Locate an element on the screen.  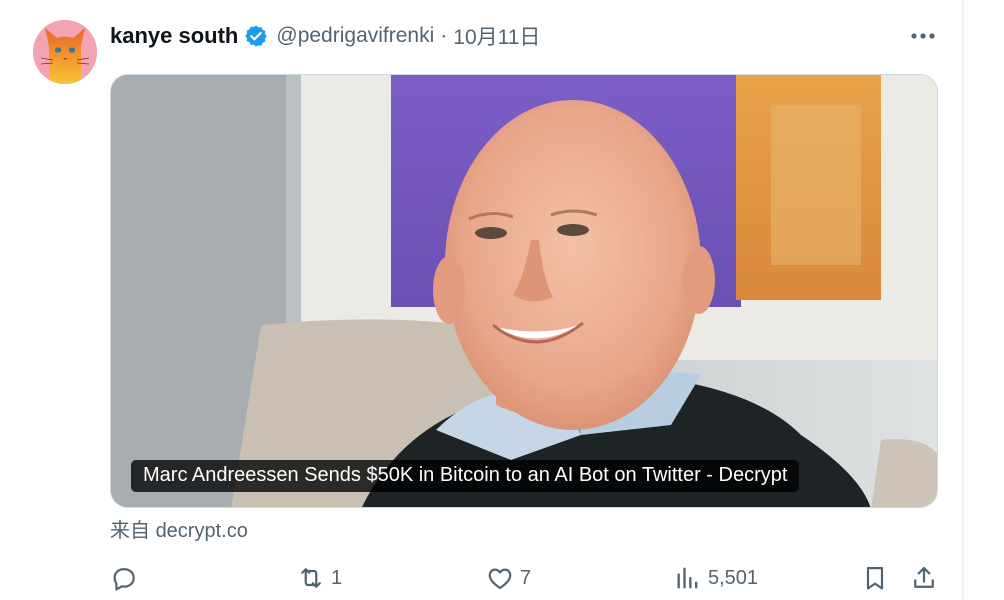
avatar is located at coordinates (65, 52).